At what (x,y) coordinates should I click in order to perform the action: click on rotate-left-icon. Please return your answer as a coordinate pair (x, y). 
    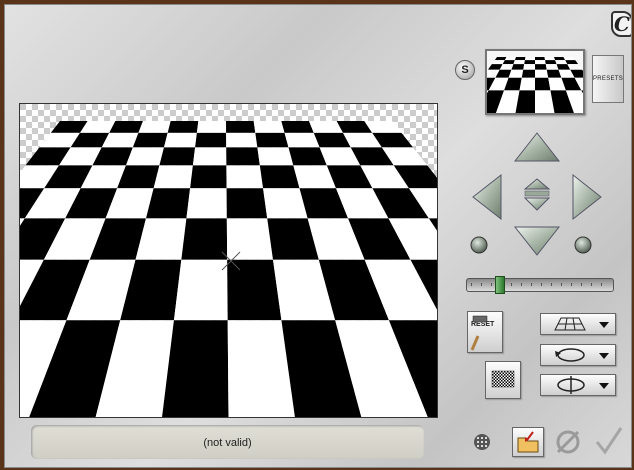
    Looking at the image, I should click on (479, 245).